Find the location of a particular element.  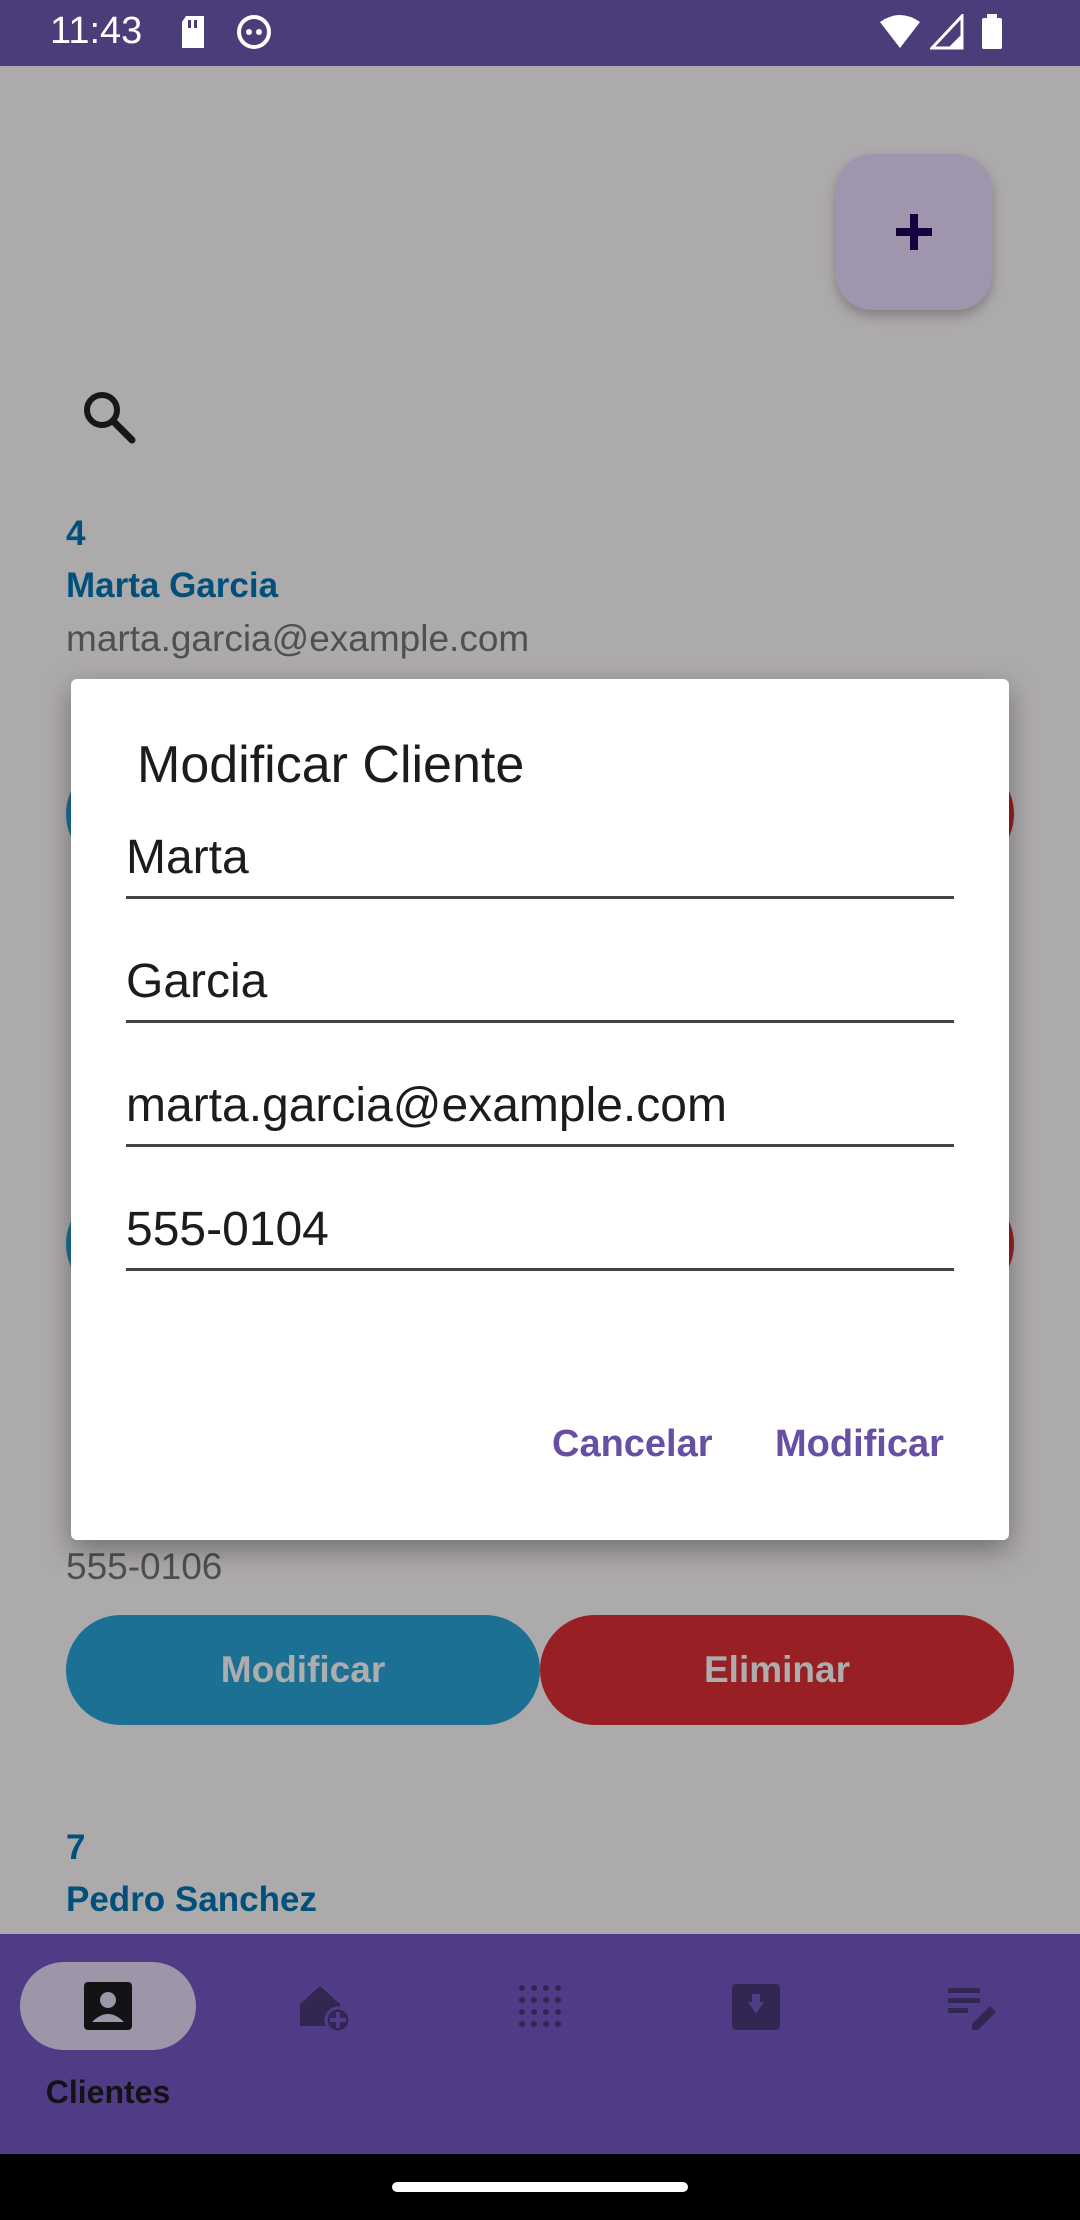

signal-icon is located at coordinates (946, 33).